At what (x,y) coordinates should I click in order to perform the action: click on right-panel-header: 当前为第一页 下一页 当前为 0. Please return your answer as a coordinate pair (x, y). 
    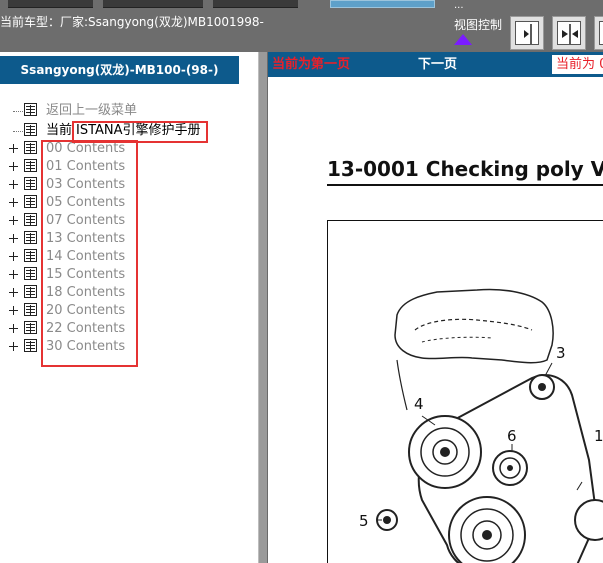
    Looking at the image, I should click on (435, 64).